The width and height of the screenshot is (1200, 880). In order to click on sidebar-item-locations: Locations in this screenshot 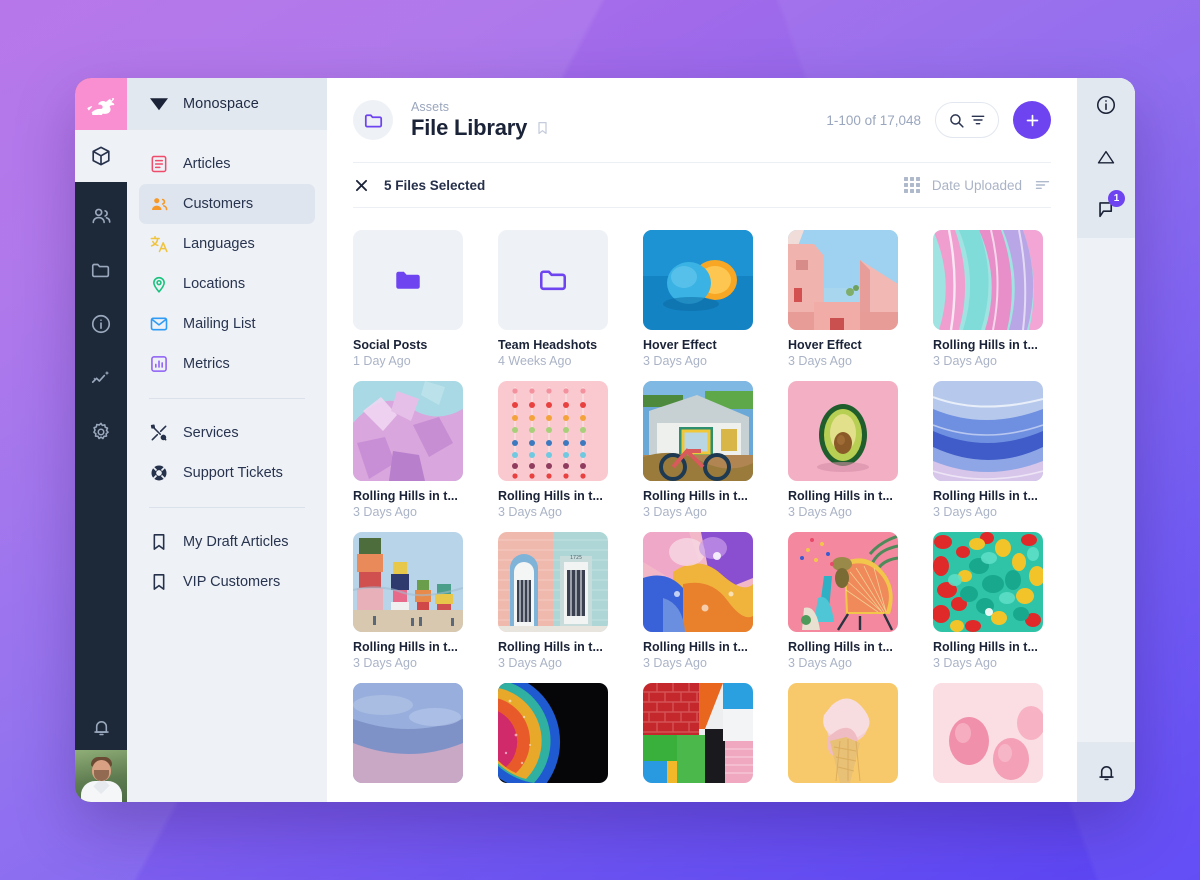, I will do `click(227, 284)`.